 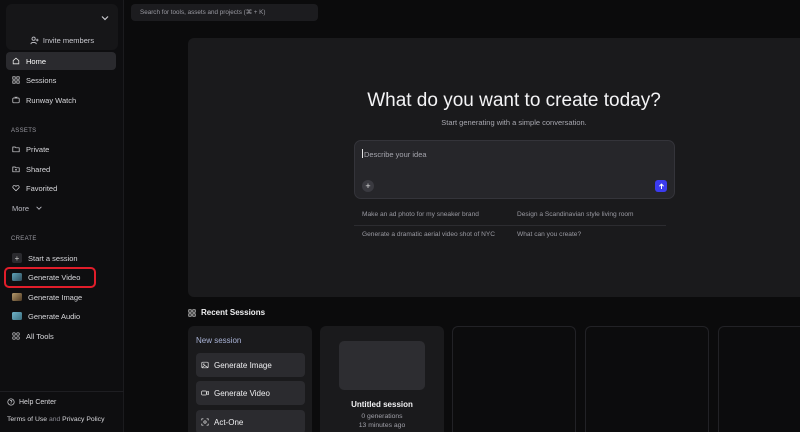 What do you see at coordinates (16, 169) in the screenshot?
I see `folder-shared-icon` at bounding box center [16, 169].